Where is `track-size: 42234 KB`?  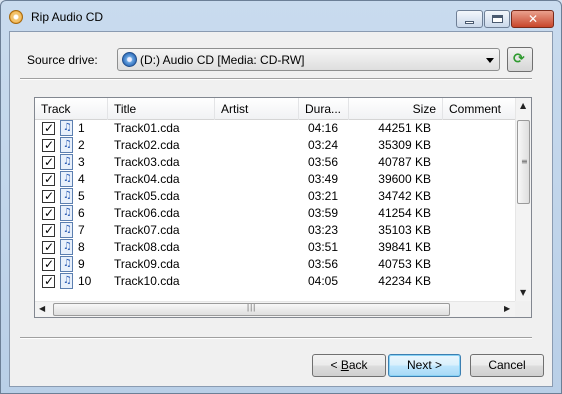
track-size: 42234 KB is located at coordinates (404, 281).